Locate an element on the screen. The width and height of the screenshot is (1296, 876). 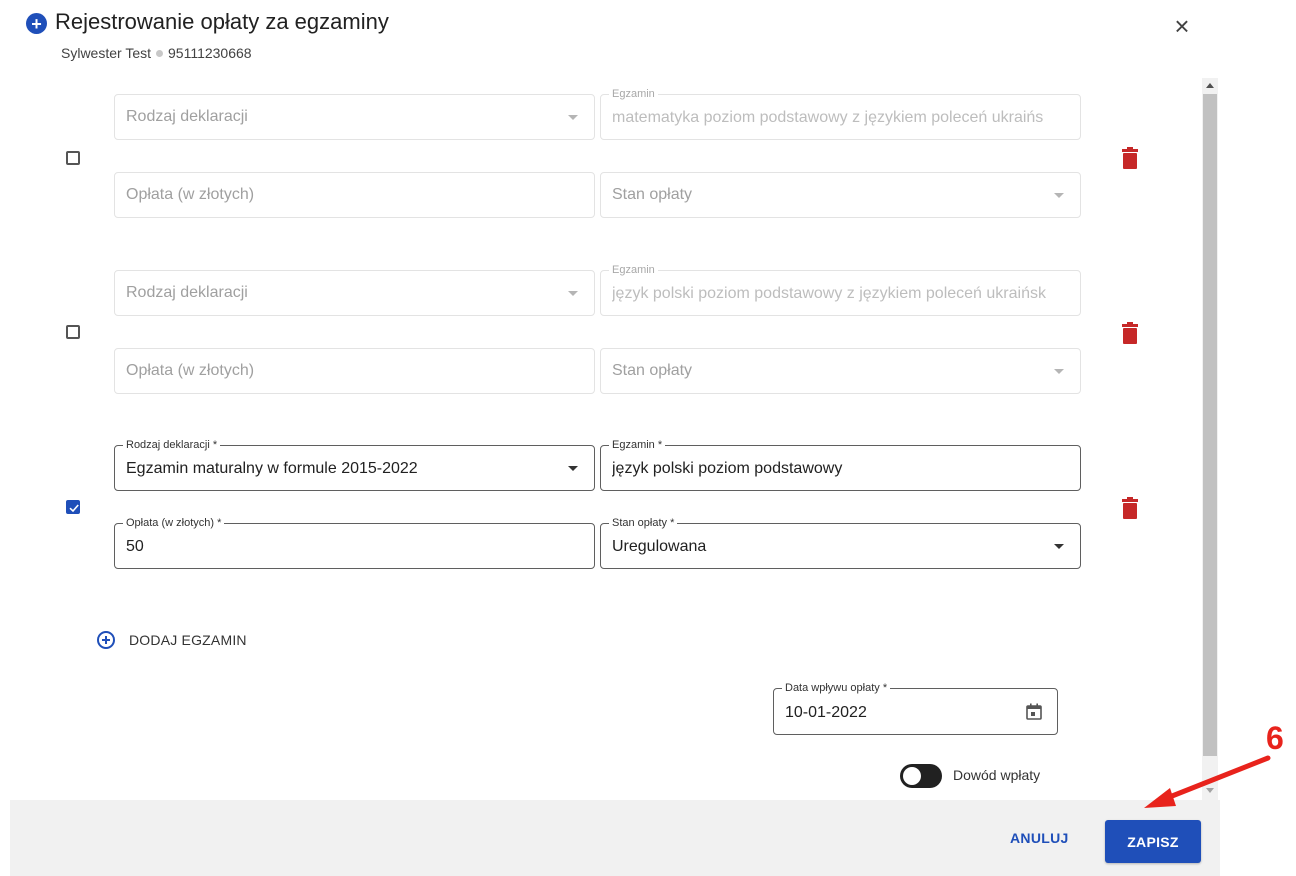
annotation-arrow-icon is located at coordinates (1207, 781).